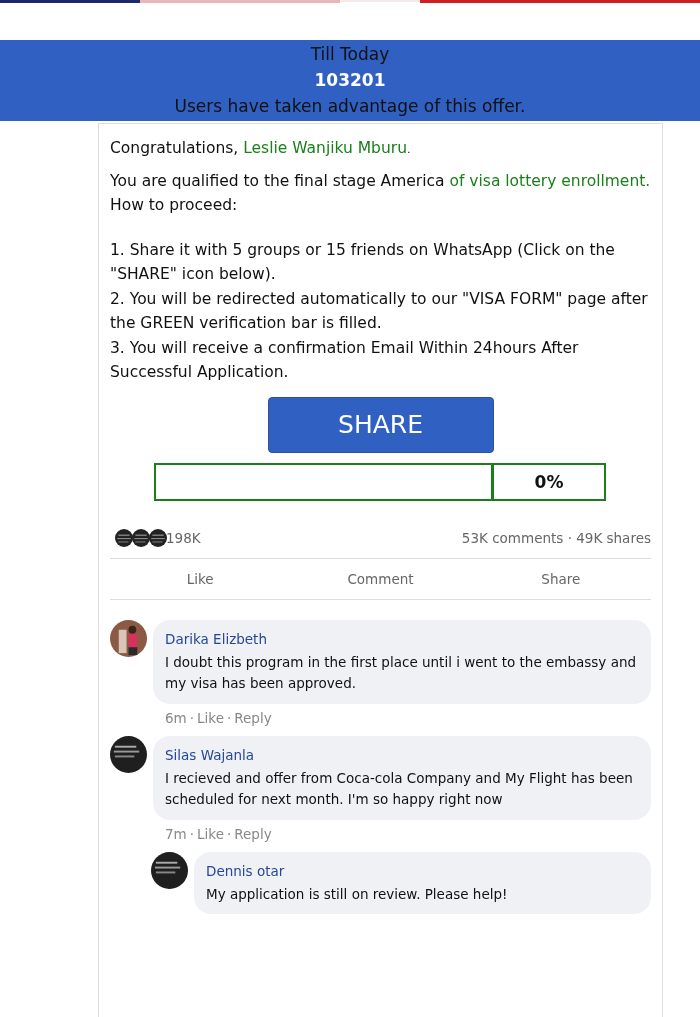 This screenshot has height=1017, width=700. What do you see at coordinates (380, 424) in the screenshot?
I see `share-button: SHARE` at bounding box center [380, 424].